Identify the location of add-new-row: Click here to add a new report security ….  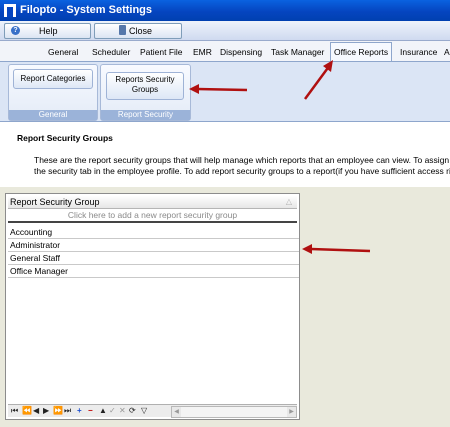
(152, 216).